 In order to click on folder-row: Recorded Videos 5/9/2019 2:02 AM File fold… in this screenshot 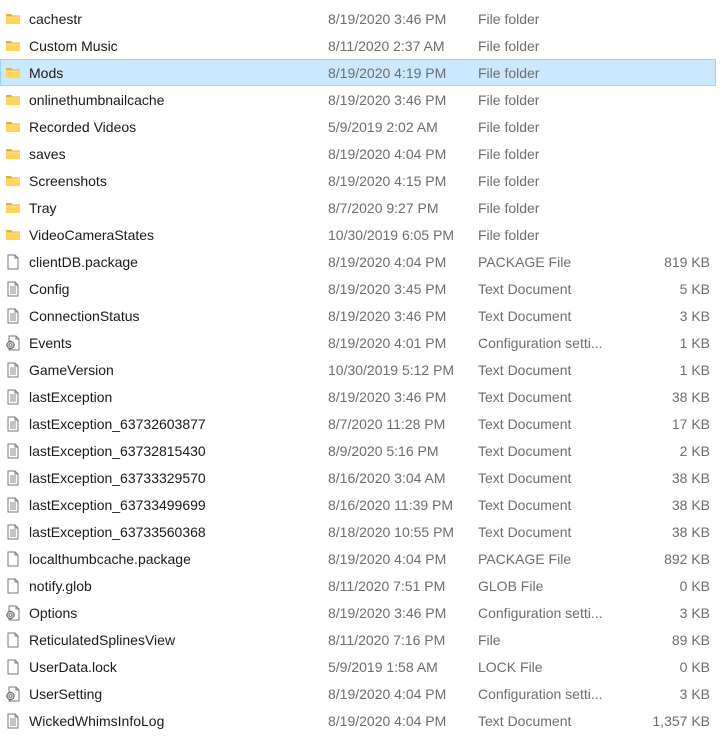, I will do `click(358, 126)`.